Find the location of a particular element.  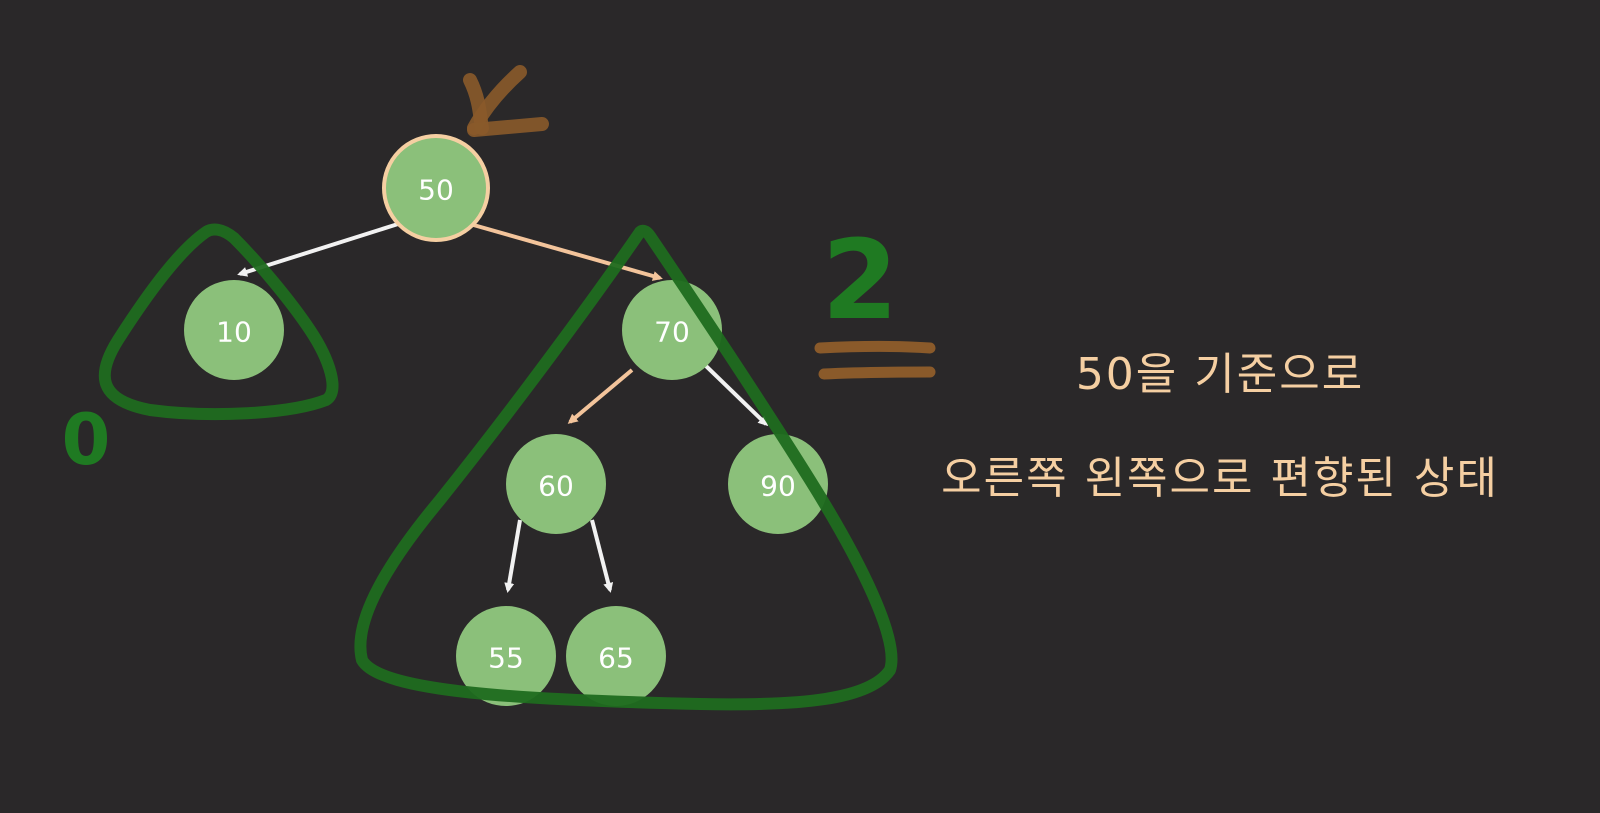

node-label: 50 is located at coordinates (436, 190).